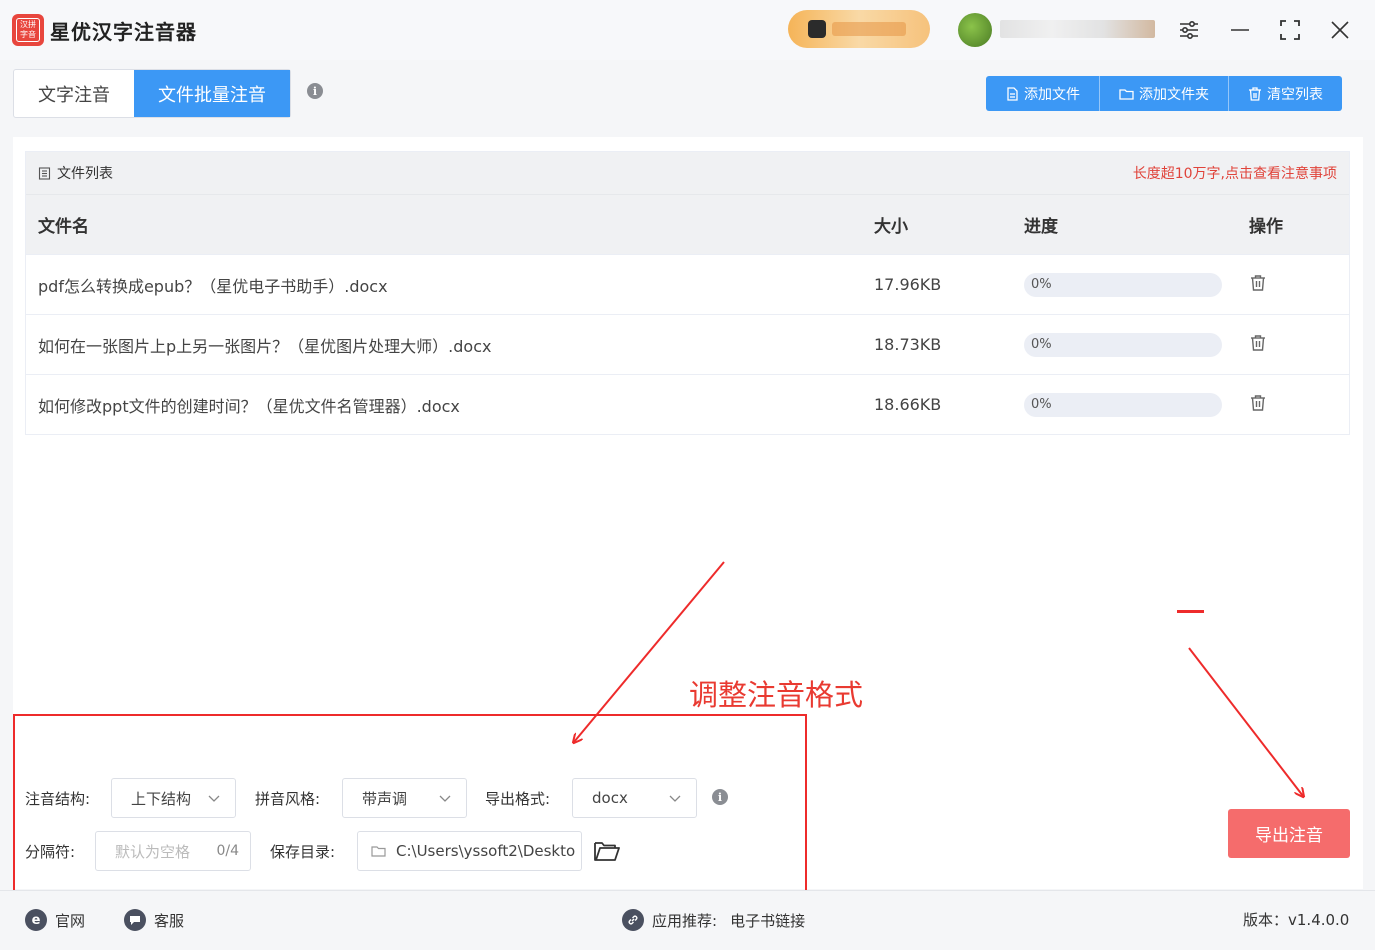 This screenshot has height=950, width=1375. Describe the element at coordinates (36, 920) in the screenshot. I see `ie-icon: e` at that location.